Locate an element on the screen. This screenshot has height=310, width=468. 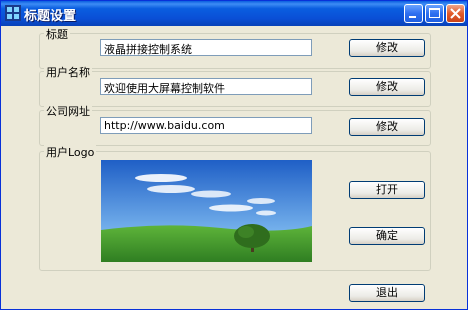
modify-title-button: 修改 is located at coordinates (387, 48).